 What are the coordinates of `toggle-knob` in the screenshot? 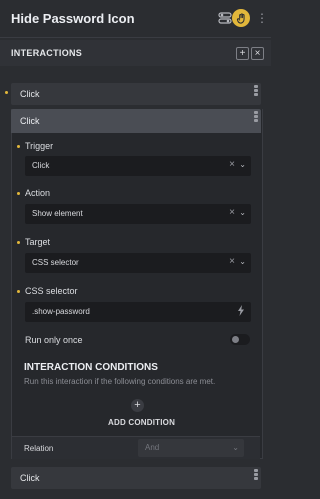 It's located at (235, 339).